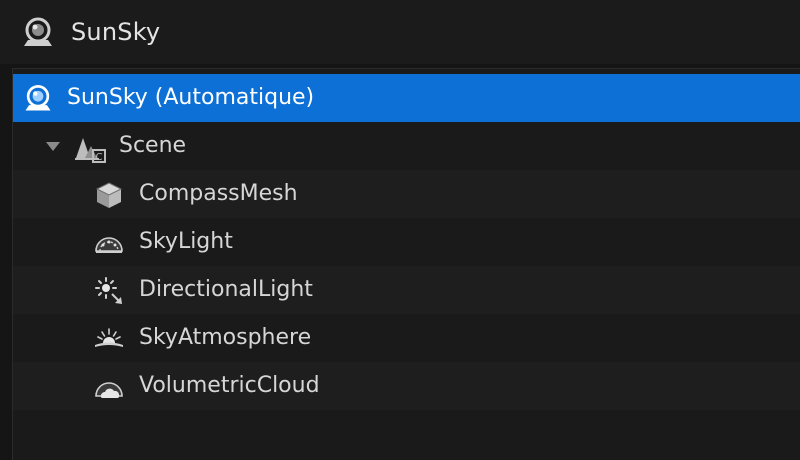 This screenshot has height=460, width=800. Describe the element at coordinates (99, 157) in the screenshot. I see `svg-text: C` at that location.